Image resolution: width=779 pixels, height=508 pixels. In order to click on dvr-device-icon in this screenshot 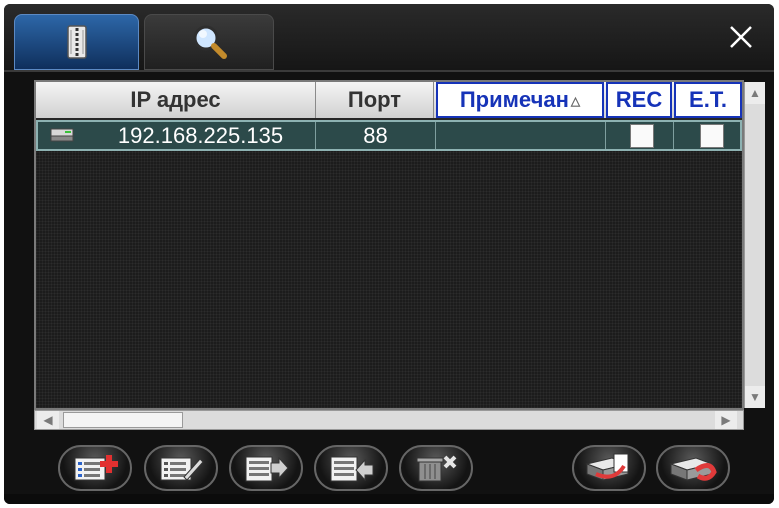, I will do `click(62, 136)`.